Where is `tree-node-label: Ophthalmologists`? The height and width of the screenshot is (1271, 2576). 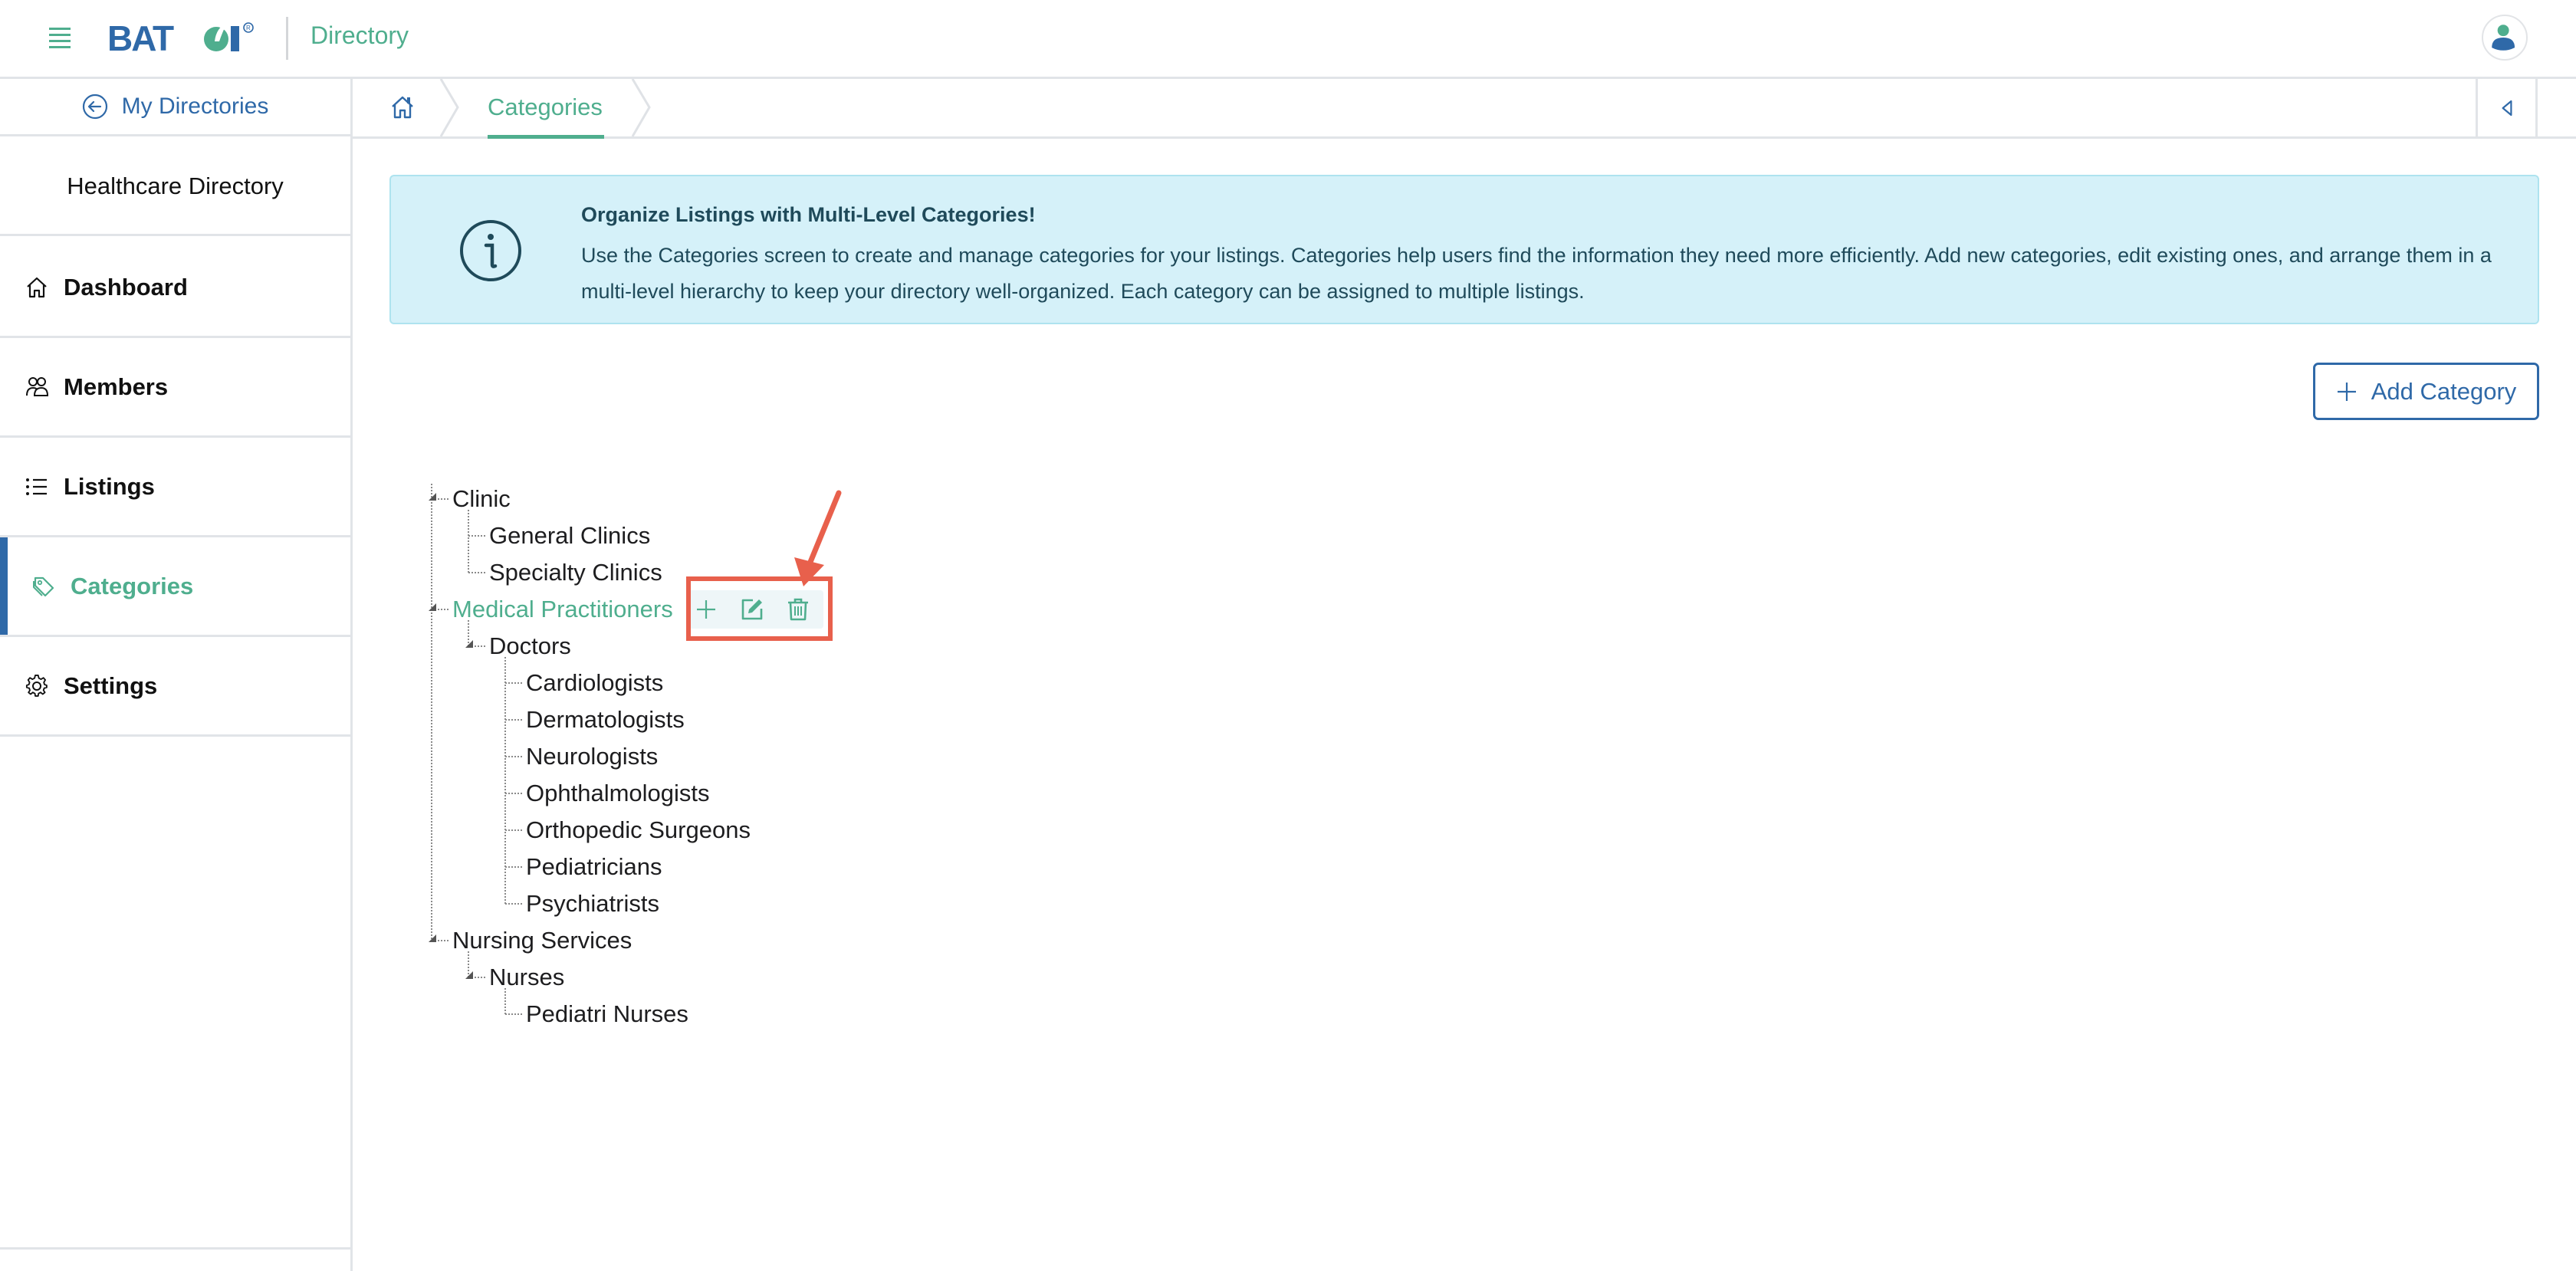
tree-node-label: Ophthalmologists is located at coordinates (618, 793).